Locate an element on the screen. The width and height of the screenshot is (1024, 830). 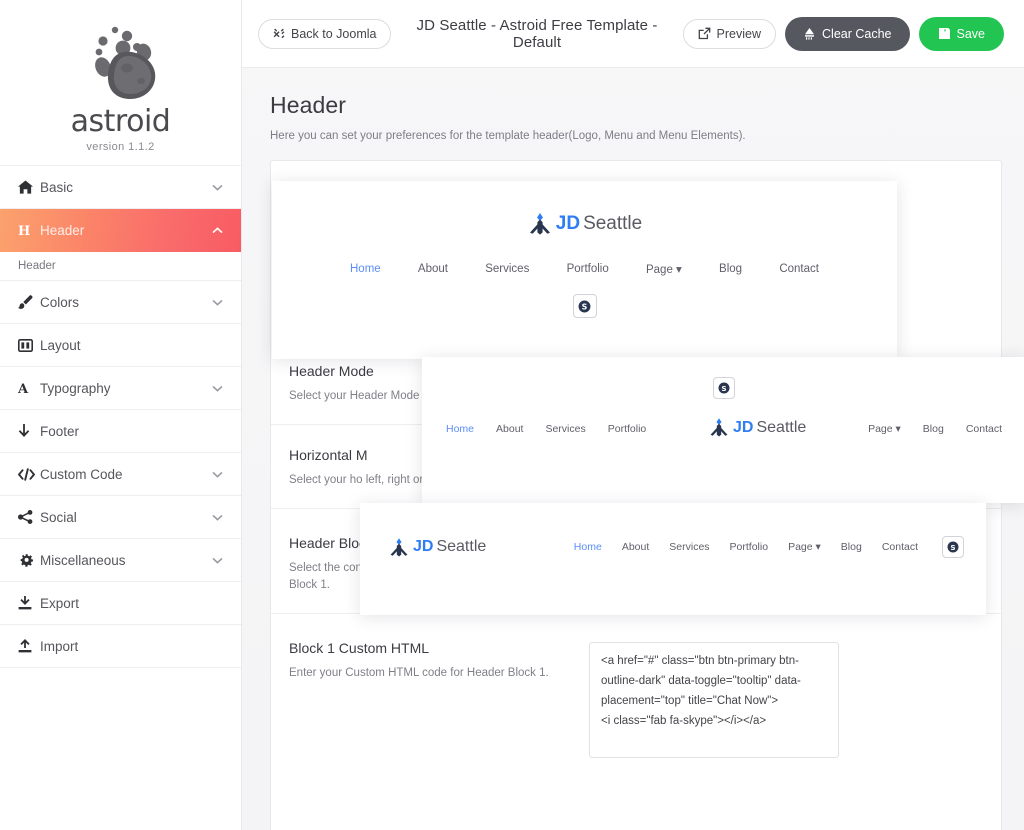
preview3-nav-services: Services is located at coordinates (689, 547).